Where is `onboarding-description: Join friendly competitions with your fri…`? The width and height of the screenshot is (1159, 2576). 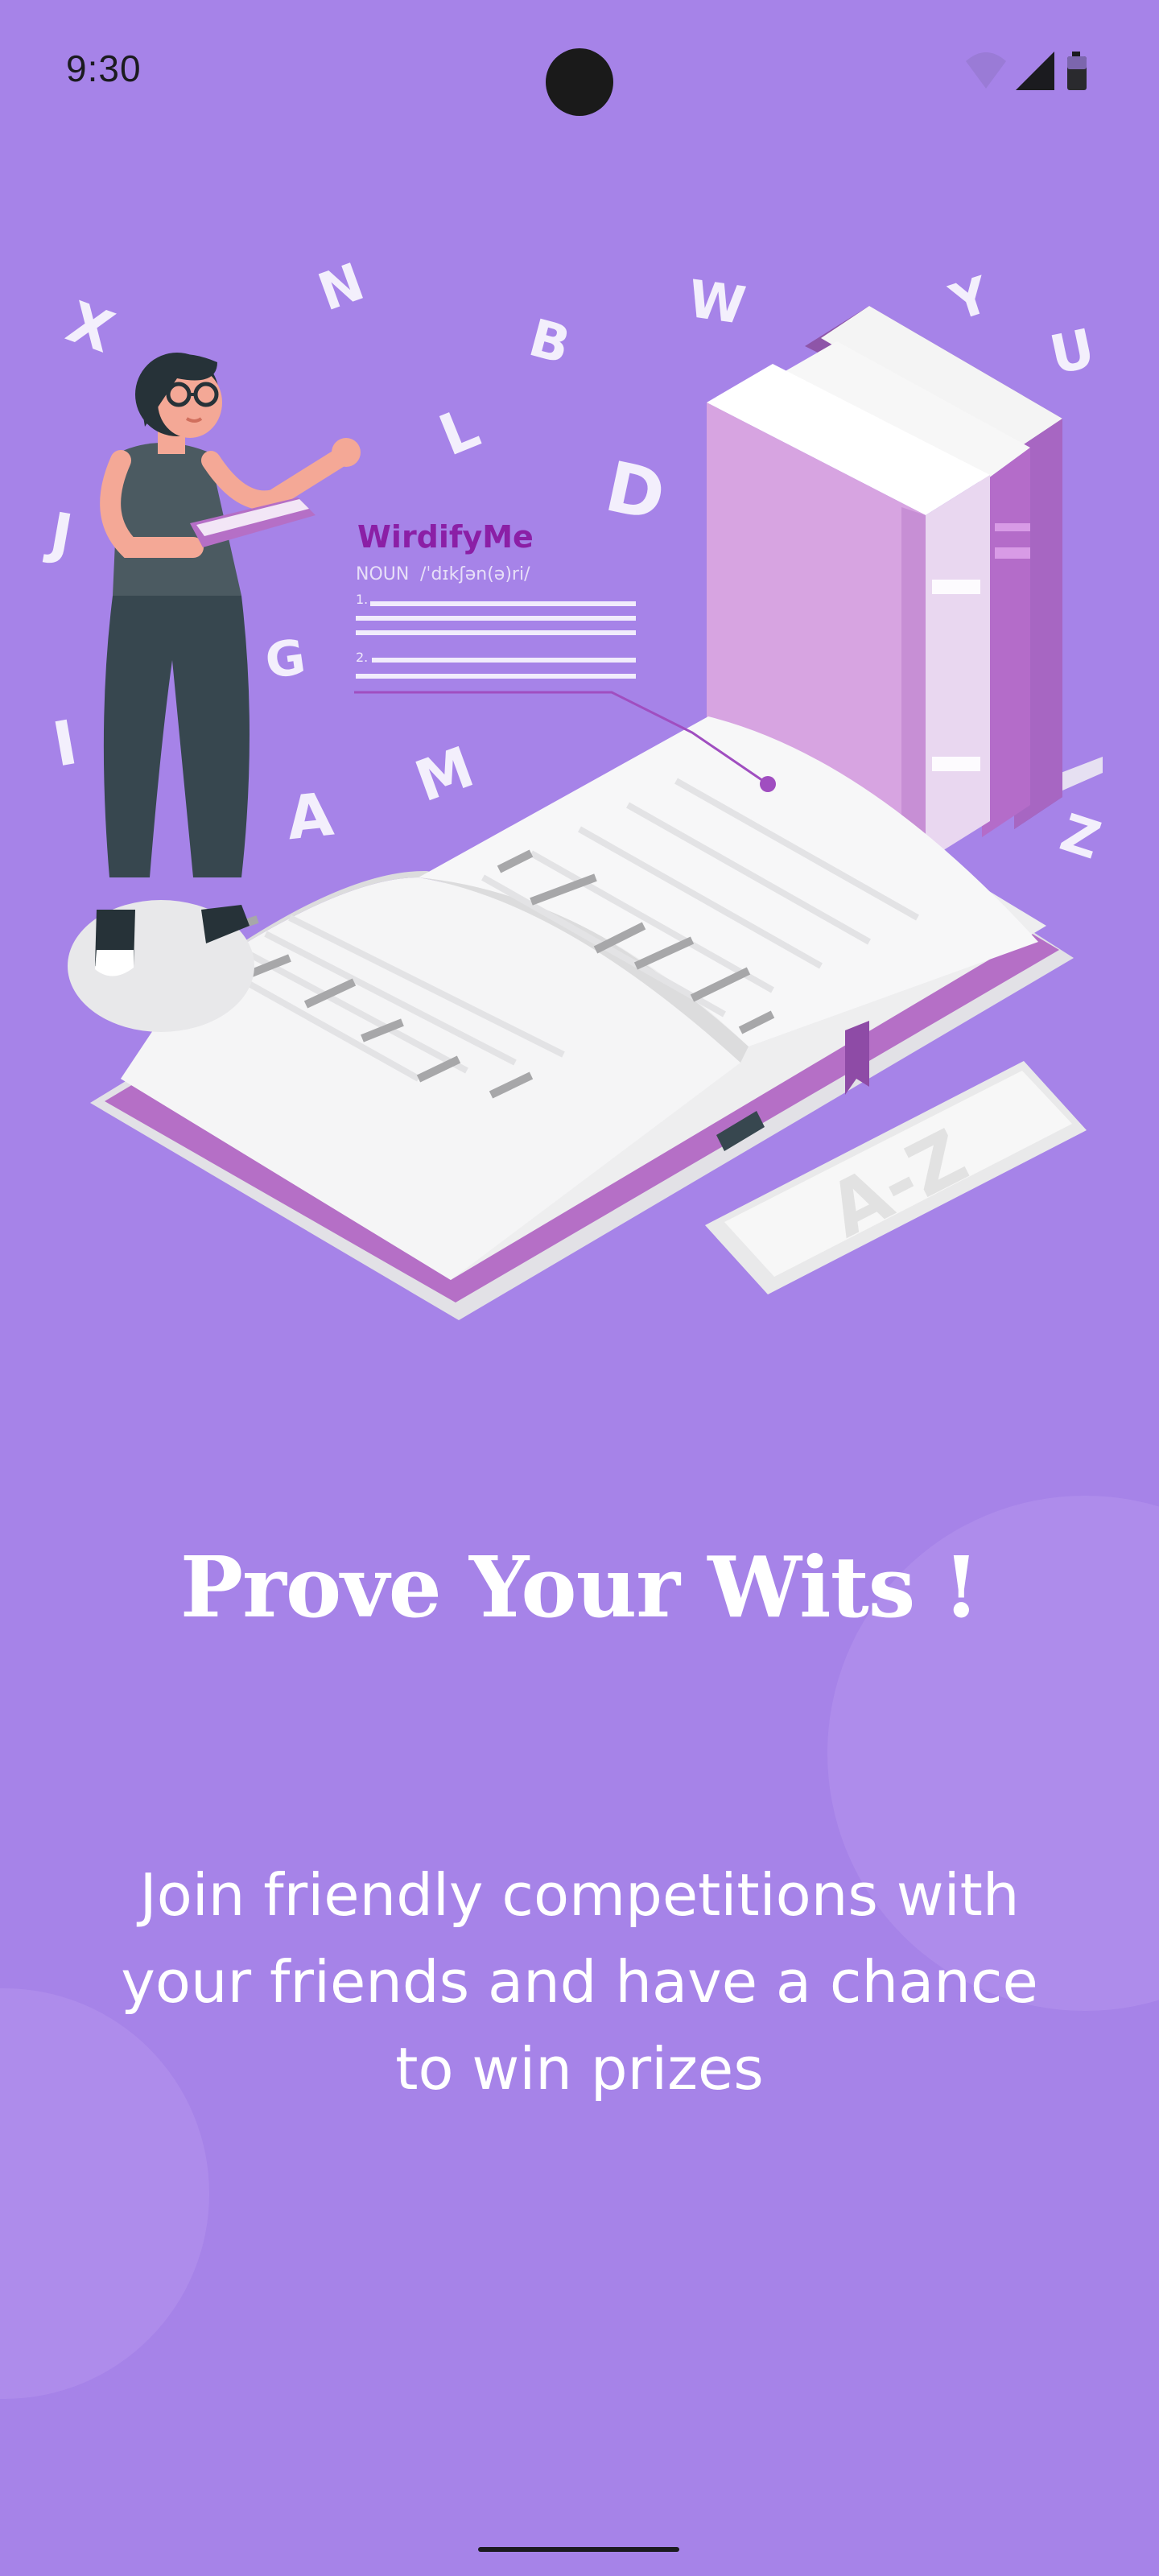 onboarding-description: Join friendly competitions with your fri… is located at coordinates (579, 1982).